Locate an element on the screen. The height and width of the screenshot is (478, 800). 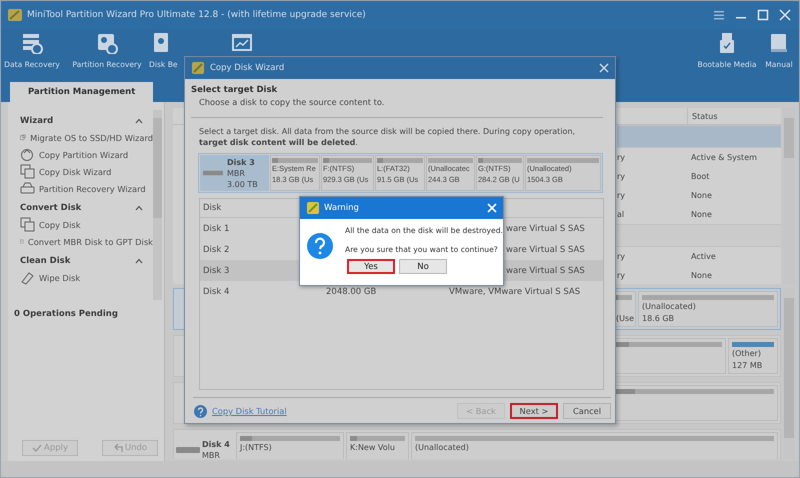
partition-label: (Other) is located at coordinates (747, 353).